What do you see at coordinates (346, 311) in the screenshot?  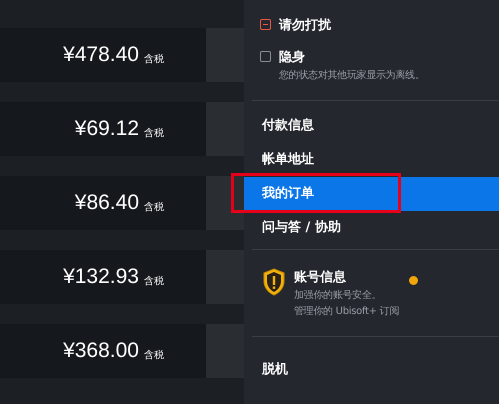 I see `account-info-text: 管理你的 Ubisoft+ 订阅` at bounding box center [346, 311].